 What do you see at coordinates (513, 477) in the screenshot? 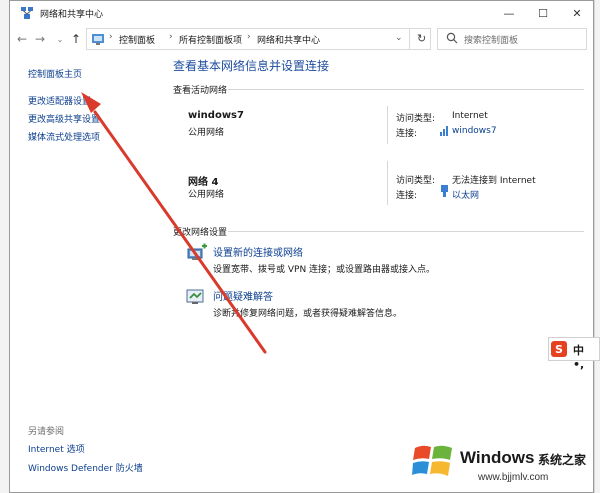
I see `watermark-url: www.bjjmlv.com` at bounding box center [513, 477].